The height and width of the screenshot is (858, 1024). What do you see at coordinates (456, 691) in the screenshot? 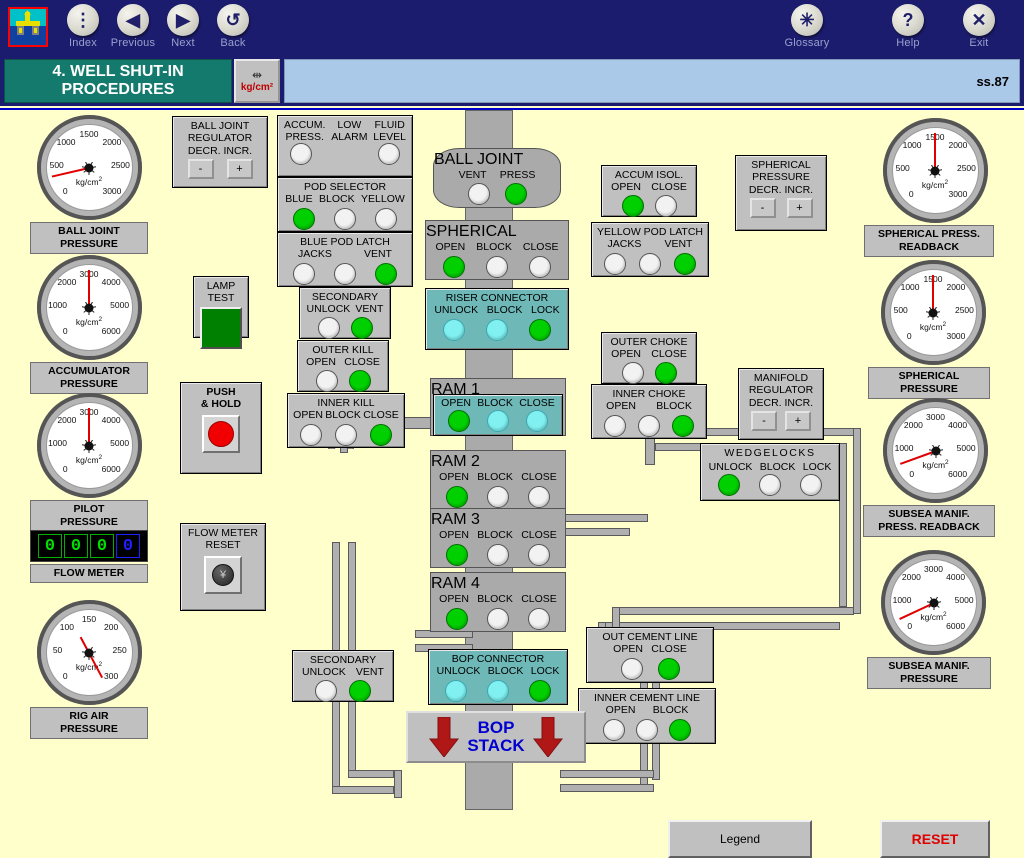
I see `bop-connector-unlock-lamp` at bounding box center [456, 691].